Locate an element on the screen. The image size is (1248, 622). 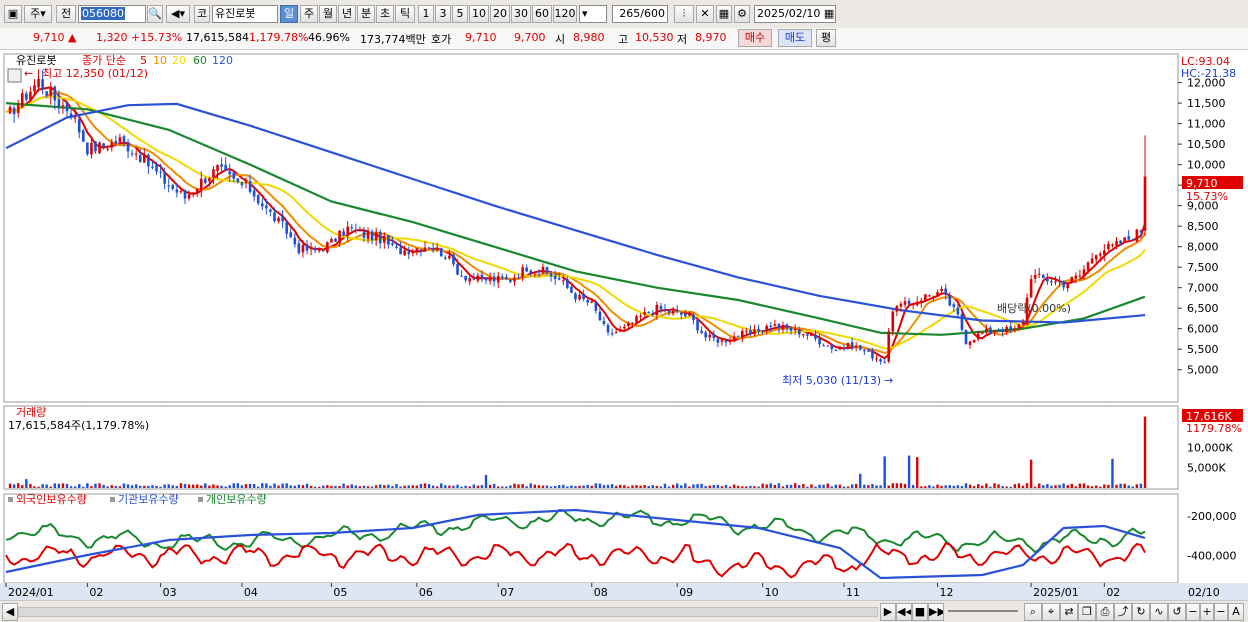
gear-icon: ⚙ is located at coordinates (742, 14).